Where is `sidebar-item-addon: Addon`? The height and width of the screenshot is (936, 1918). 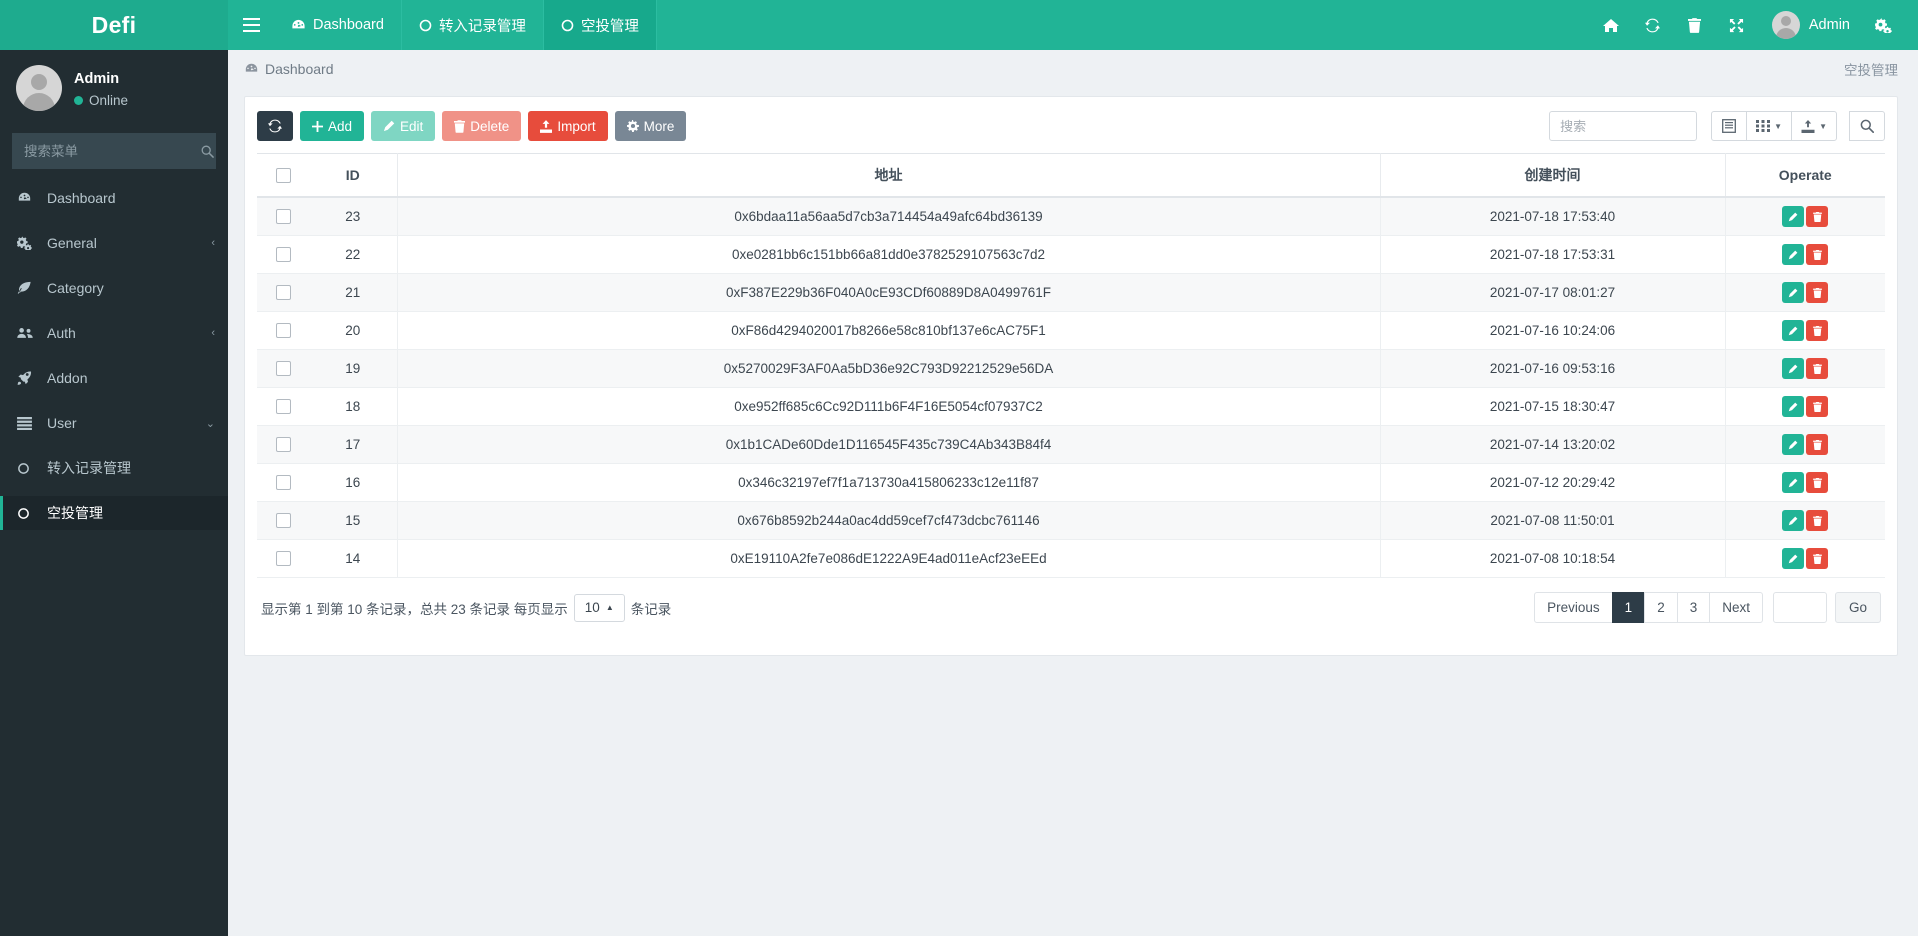 sidebar-item-addon: Addon is located at coordinates (114, 378).